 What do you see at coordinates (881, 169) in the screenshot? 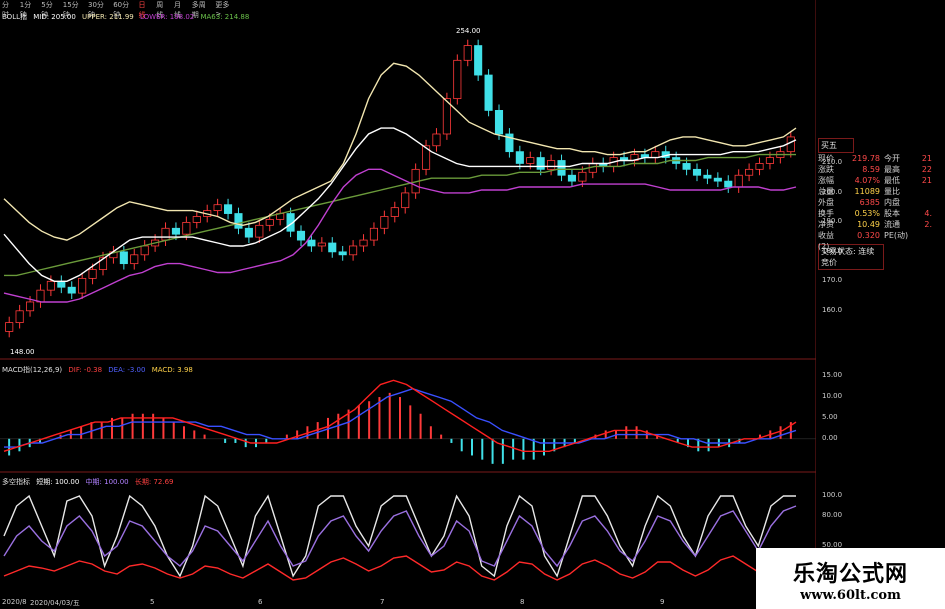
I see `quote-row: 涨跌 8.59 最高 22` at bounding box center [881, 169].